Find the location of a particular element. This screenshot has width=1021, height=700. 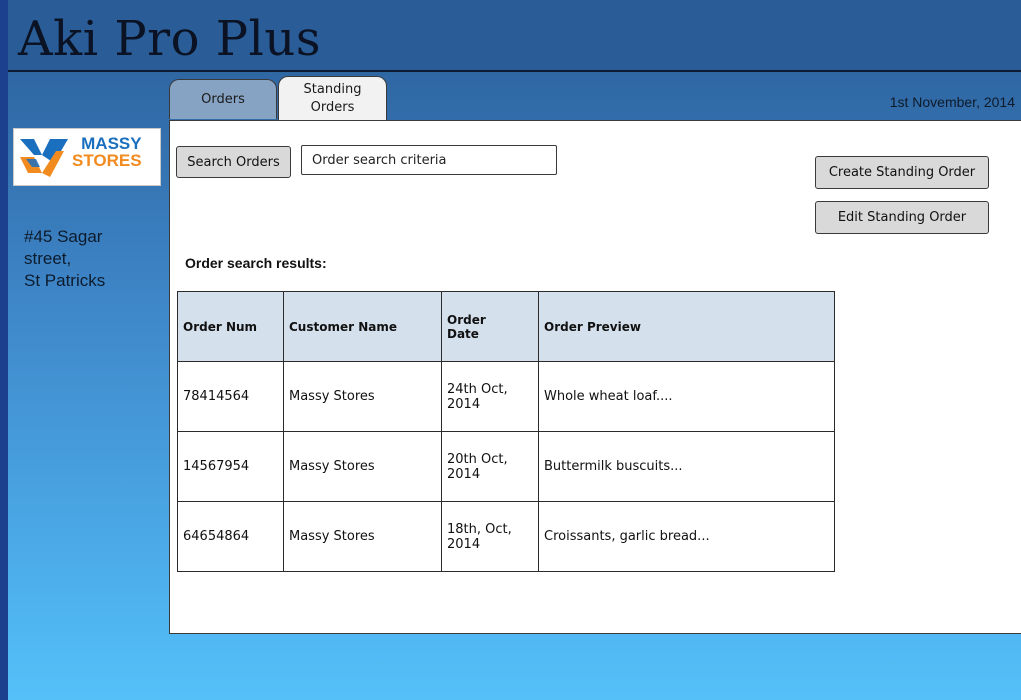

current-date: 1st November, 2014 is located at coordinates (952, 102).